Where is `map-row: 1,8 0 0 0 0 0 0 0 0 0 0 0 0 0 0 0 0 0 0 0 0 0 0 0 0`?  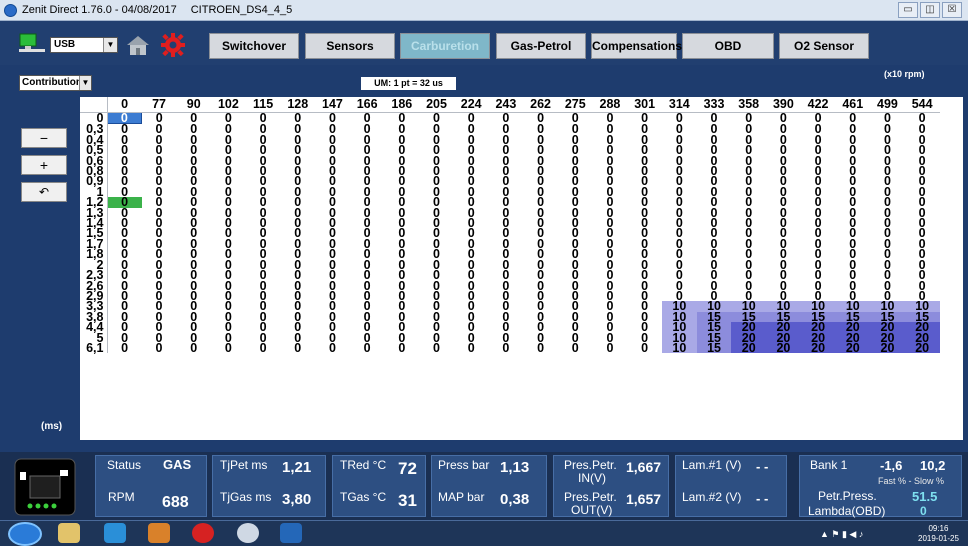 map-row: 1,8 0 0 0 0 0 0 0 0 0 0 0 0 0 0 0 0 0 0 0 0 0 0 0 0 is located at coordinates (510, 254).